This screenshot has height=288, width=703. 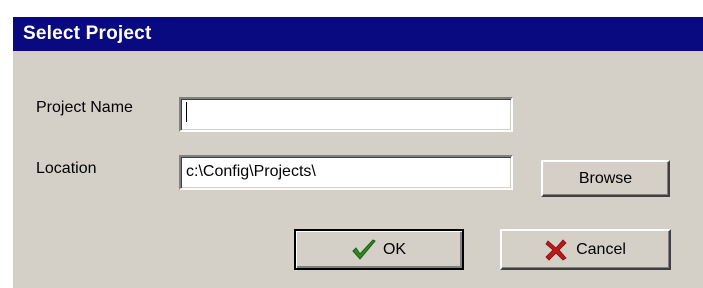 What do you see at coordinates (557, 249) in the screenshot?
I see `x-icon` at bounding box center [557, 249].